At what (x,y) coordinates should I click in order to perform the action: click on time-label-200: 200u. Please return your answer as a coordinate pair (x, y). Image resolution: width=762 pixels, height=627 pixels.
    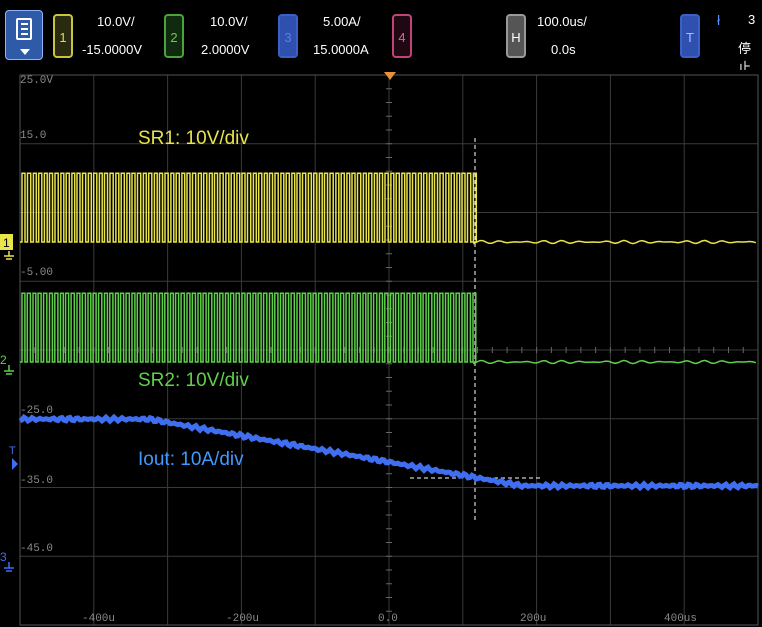
    Looking at the image, I should click on (533, 619).